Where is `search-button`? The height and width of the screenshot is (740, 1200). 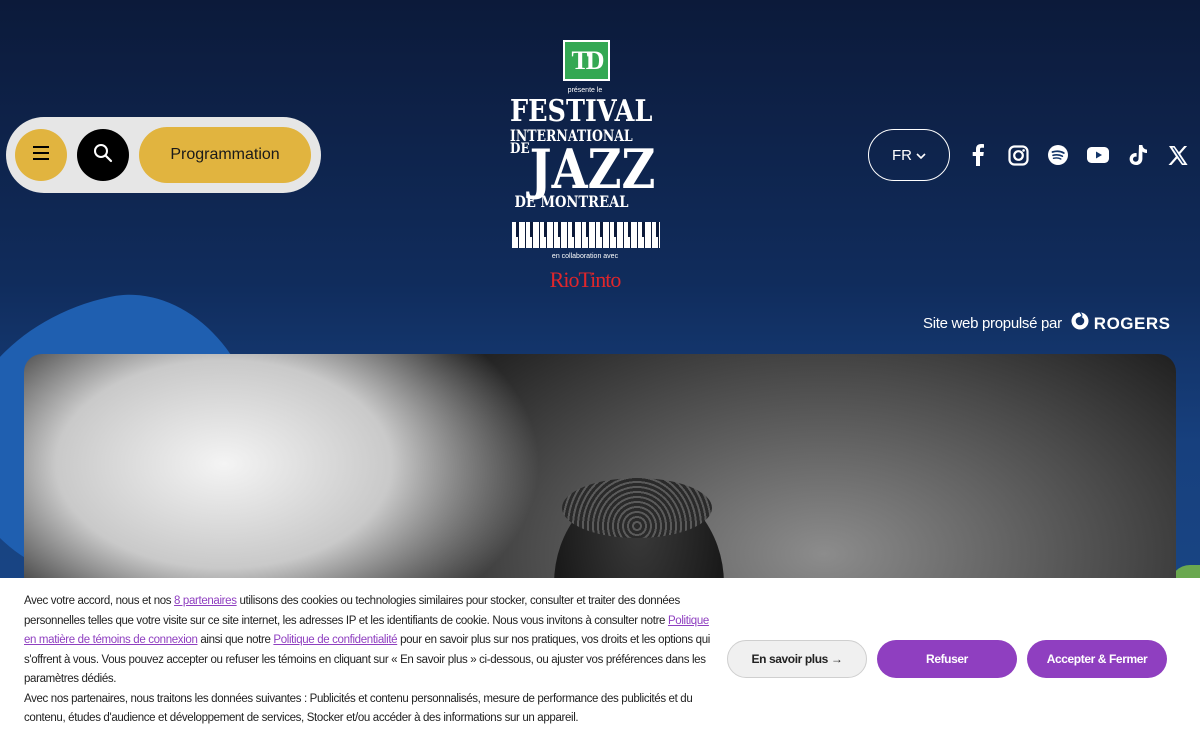
search-button is located at coordinates (103, 155).